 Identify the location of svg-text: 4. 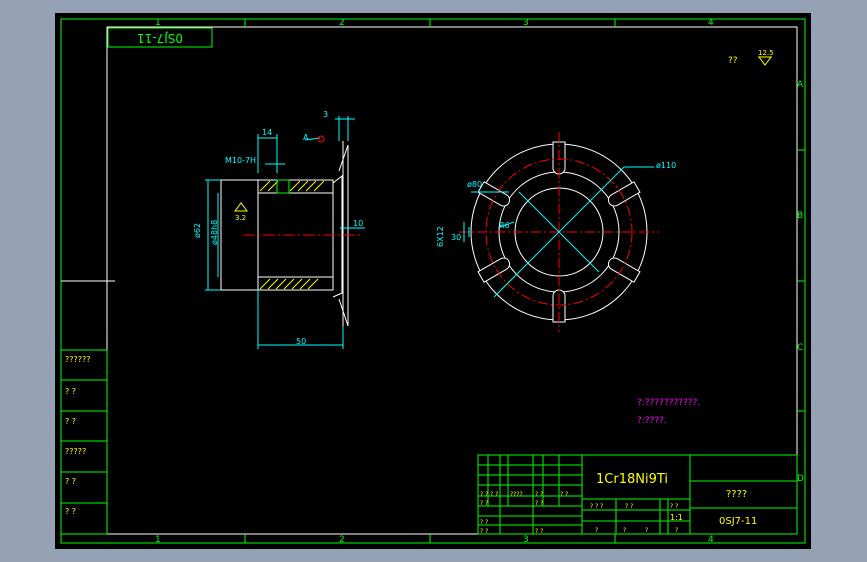
(711, 540).